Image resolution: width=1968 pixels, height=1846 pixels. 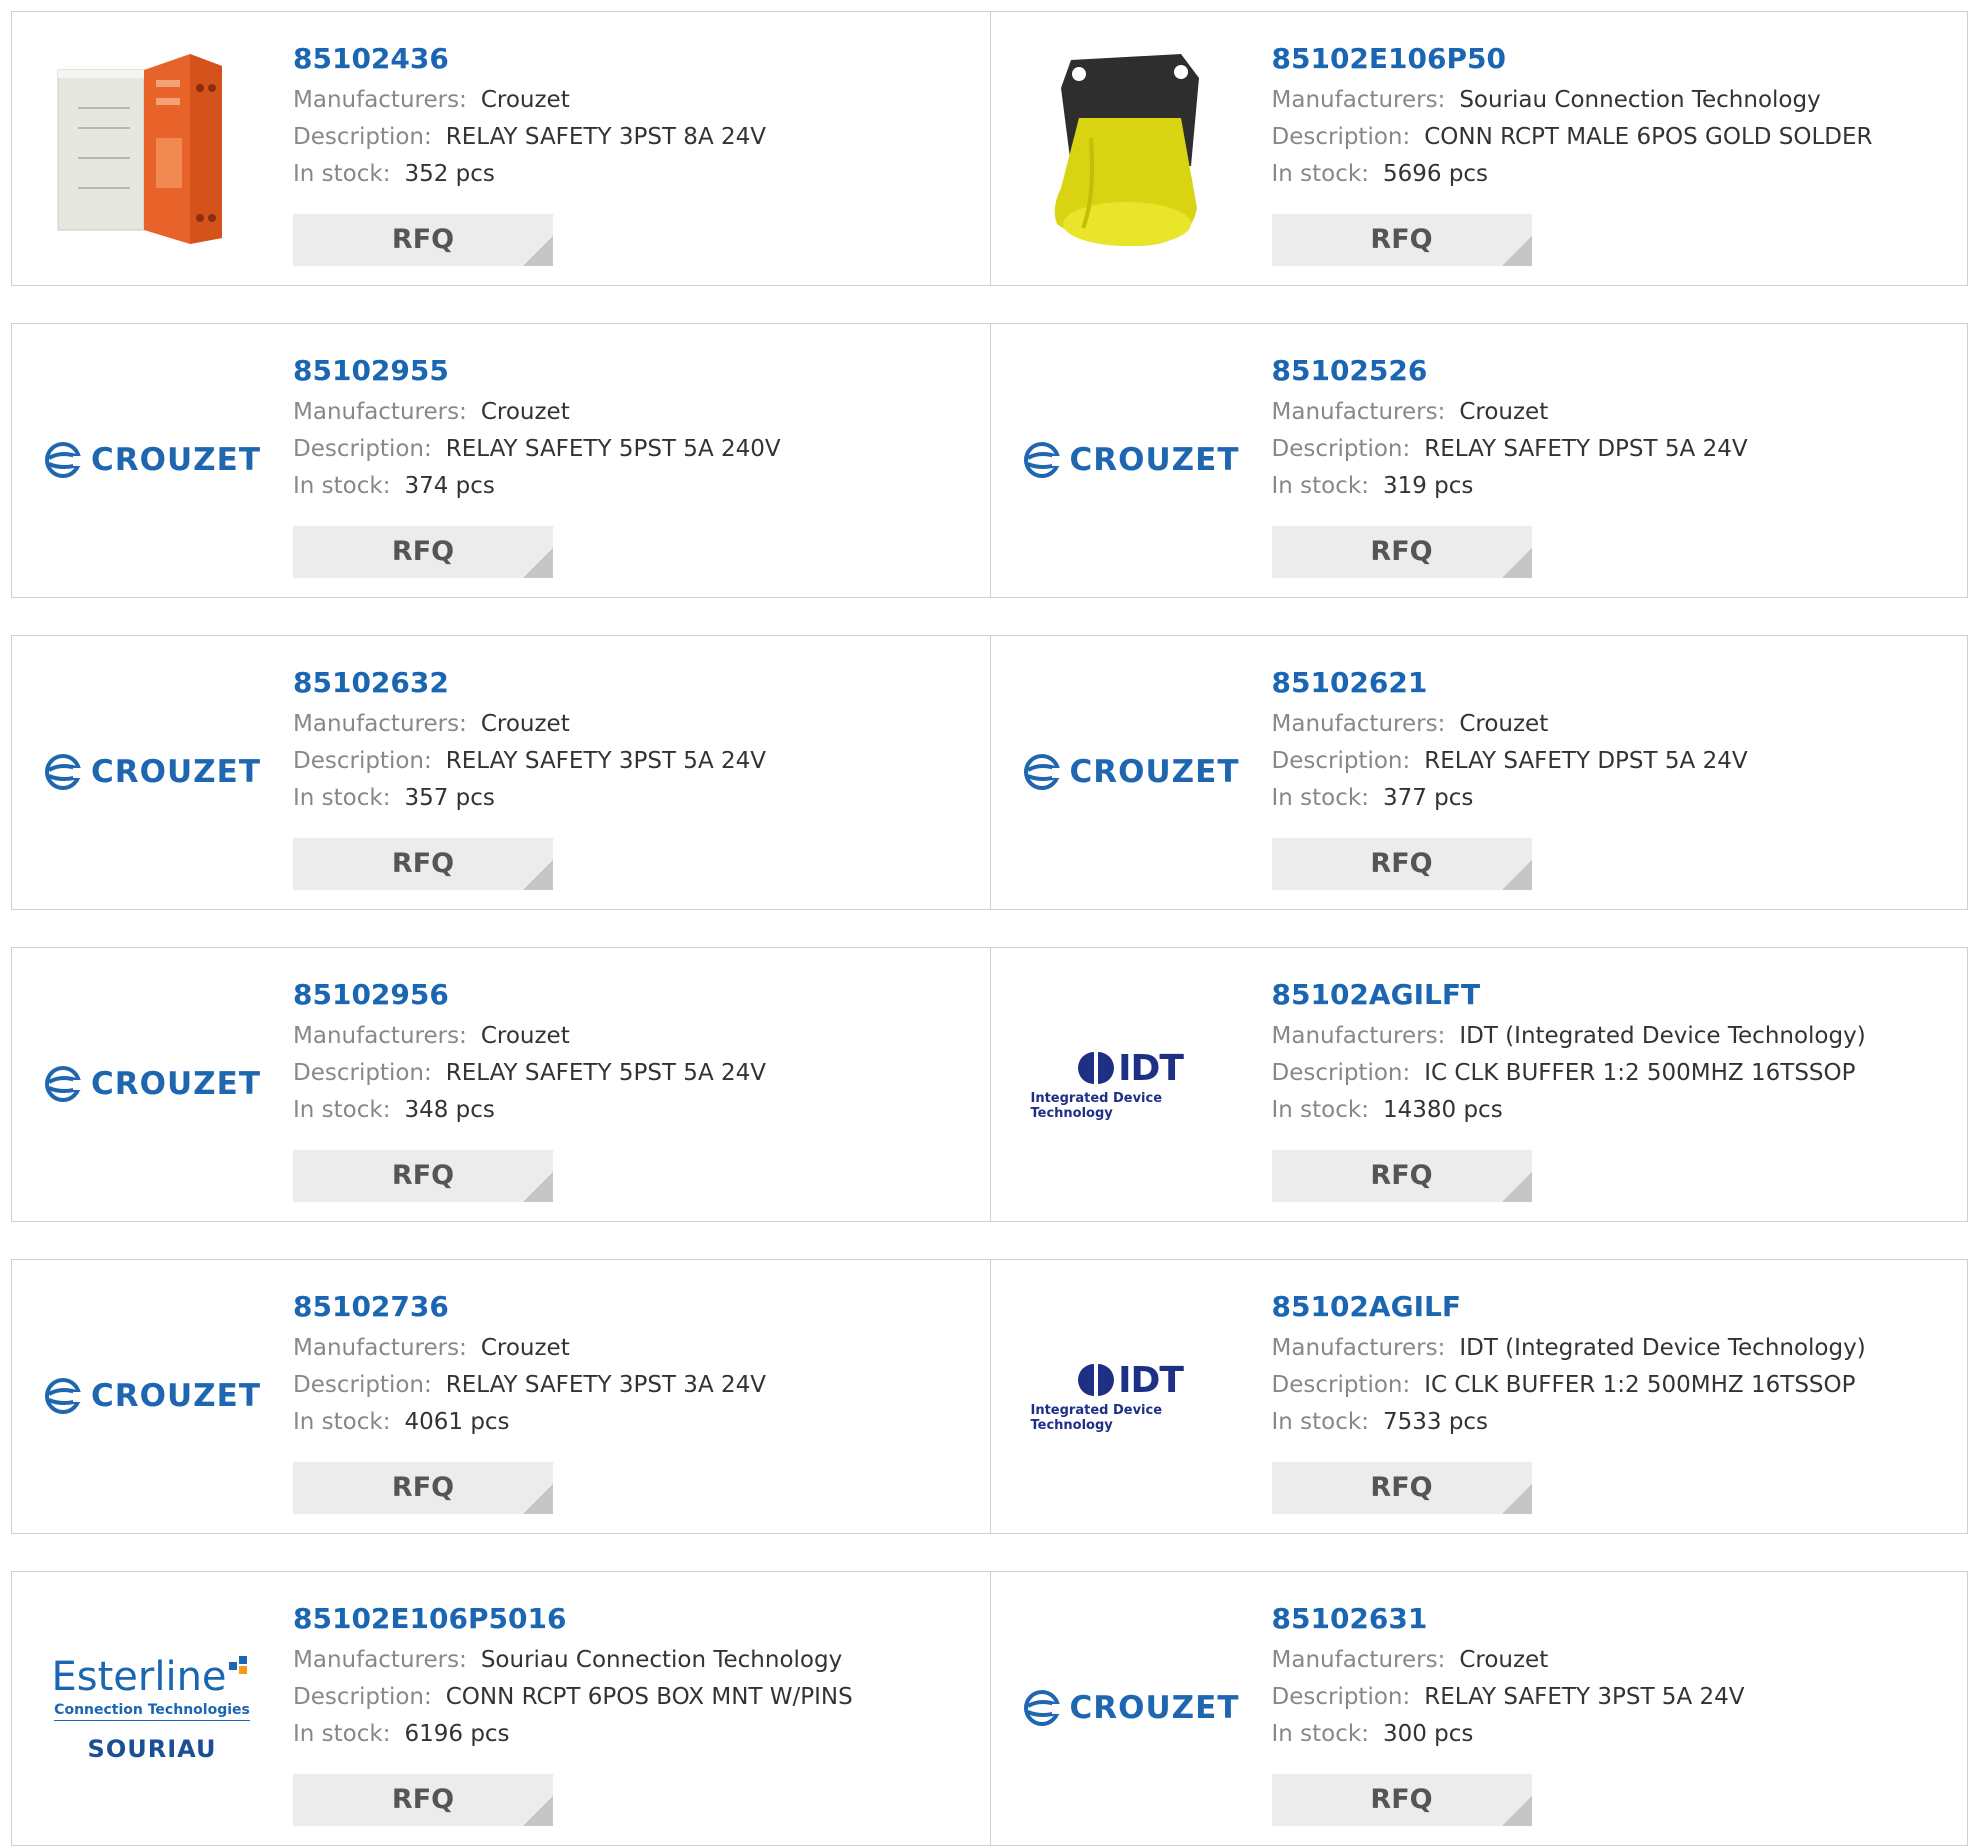 What do you see at coordinates (371, 59) in the screenshot?
I see `part-number-link: 85102436` at bounding box center [371, 59].